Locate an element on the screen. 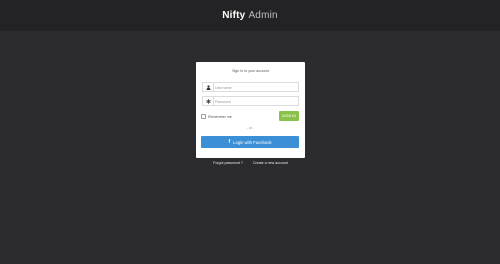 This screenshot has width=500, height=264. facebook-login-label: Login with Facebook is located at coordinates (252, 142).